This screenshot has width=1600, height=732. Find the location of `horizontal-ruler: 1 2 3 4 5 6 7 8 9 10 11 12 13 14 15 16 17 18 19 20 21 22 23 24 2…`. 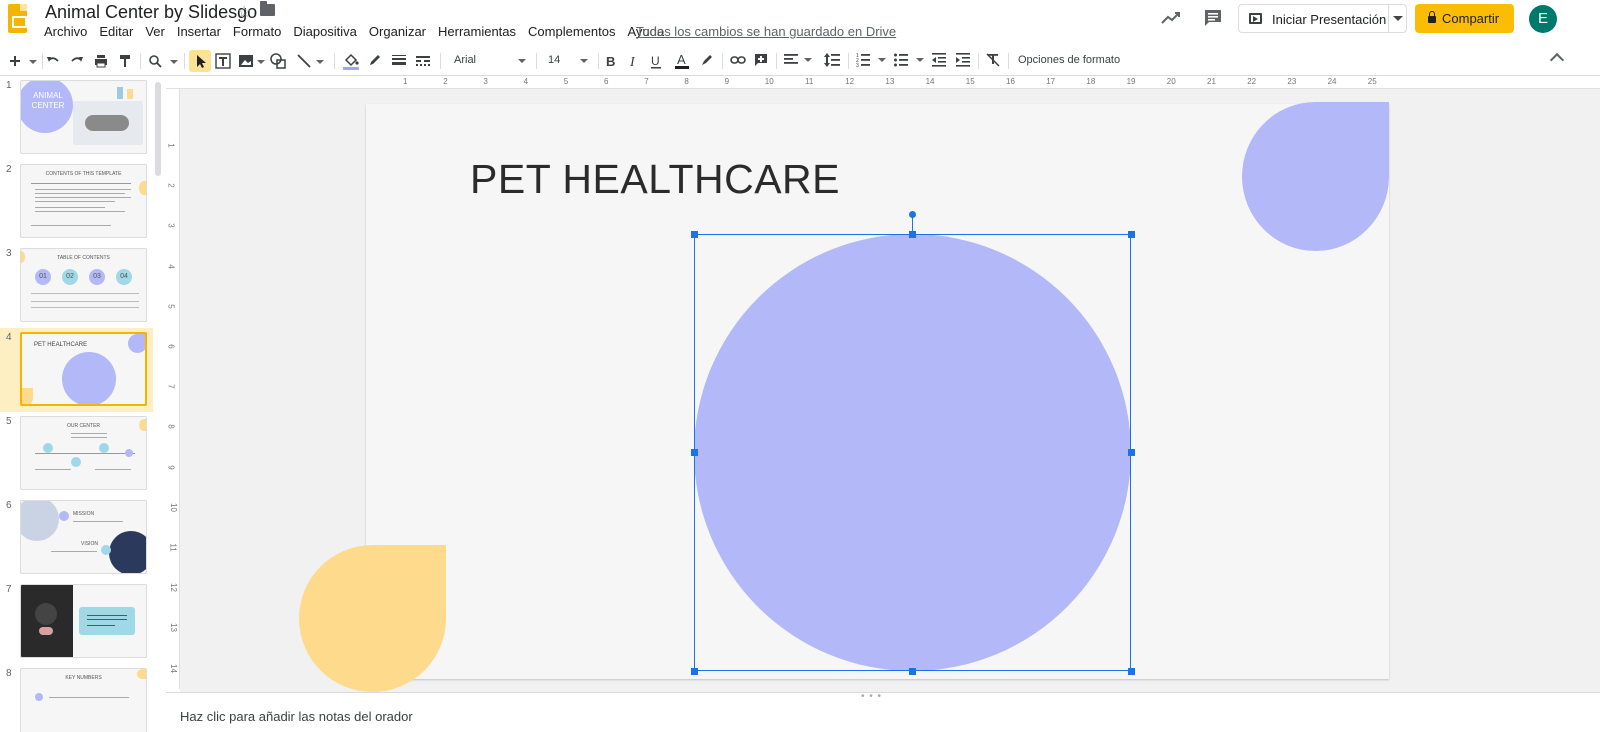

horizontal-ruler: 1 2 3 4 5 6 7 8 9 10 11 12 13 14 15 16 17 18 19 20 21 22 23 24 2… is located at coordinates (883, 82).